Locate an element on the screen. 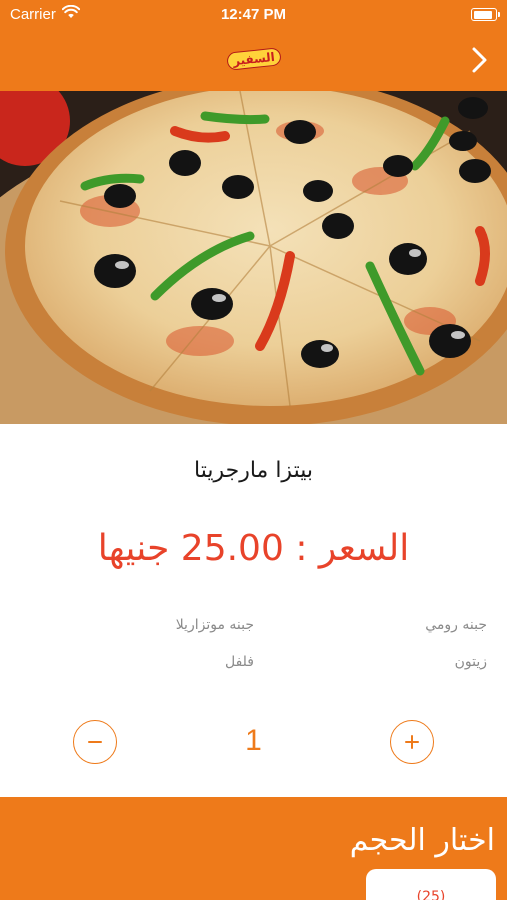  size-heading: اختار الحجم is located at coordinates (422, 840).